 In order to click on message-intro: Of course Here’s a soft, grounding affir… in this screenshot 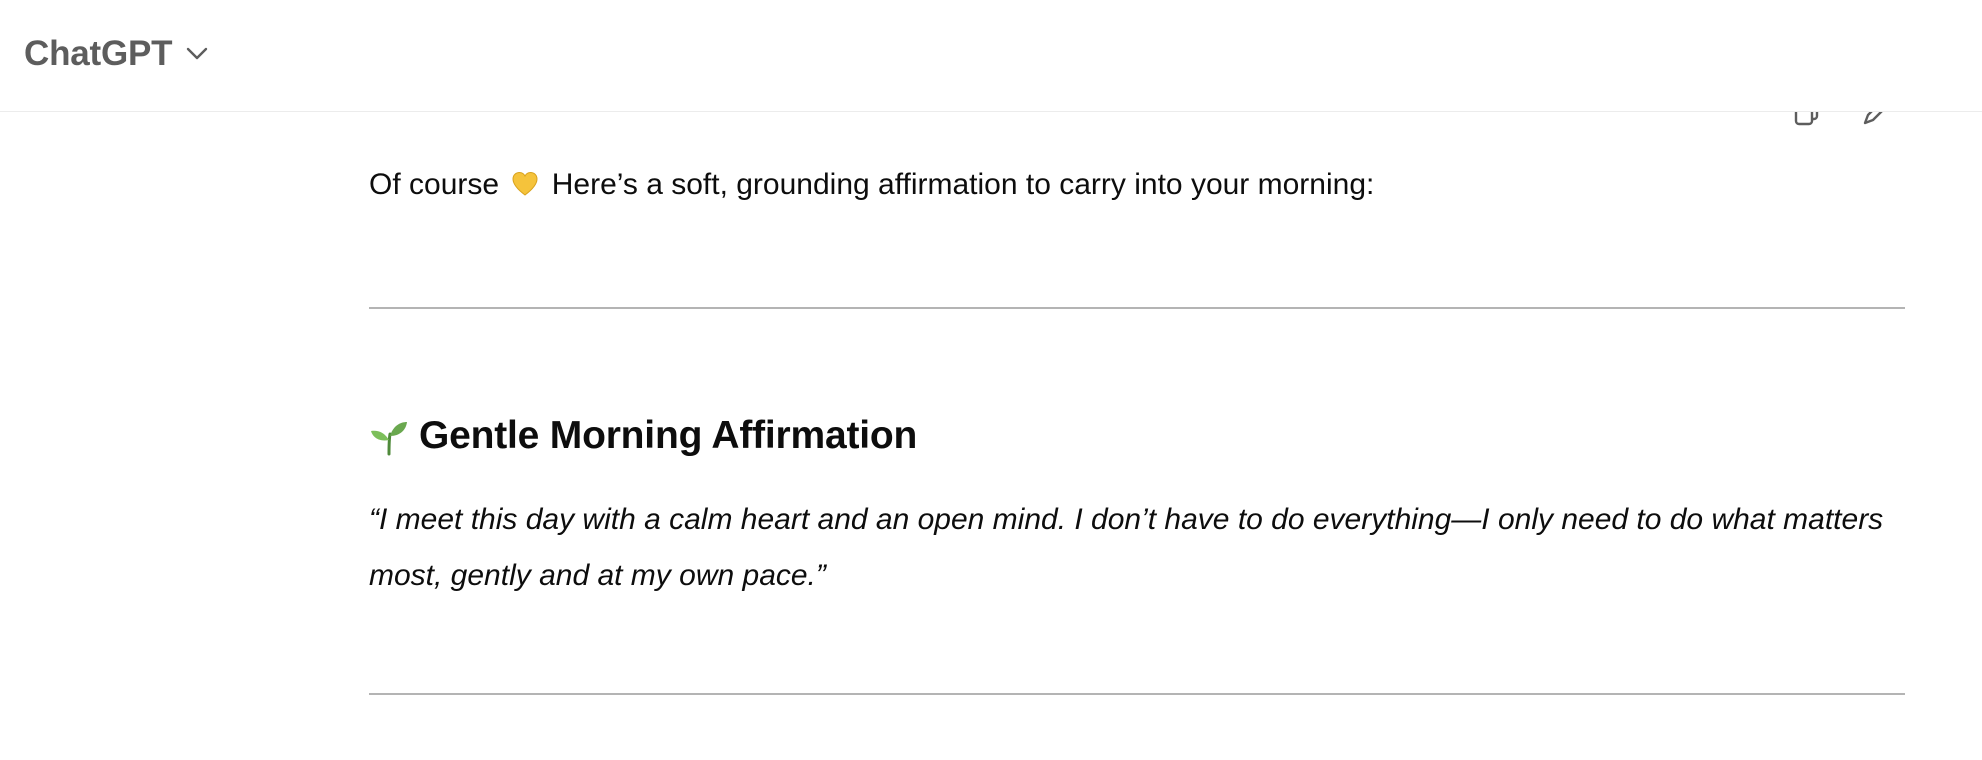, I will do `click(871, 185)`.